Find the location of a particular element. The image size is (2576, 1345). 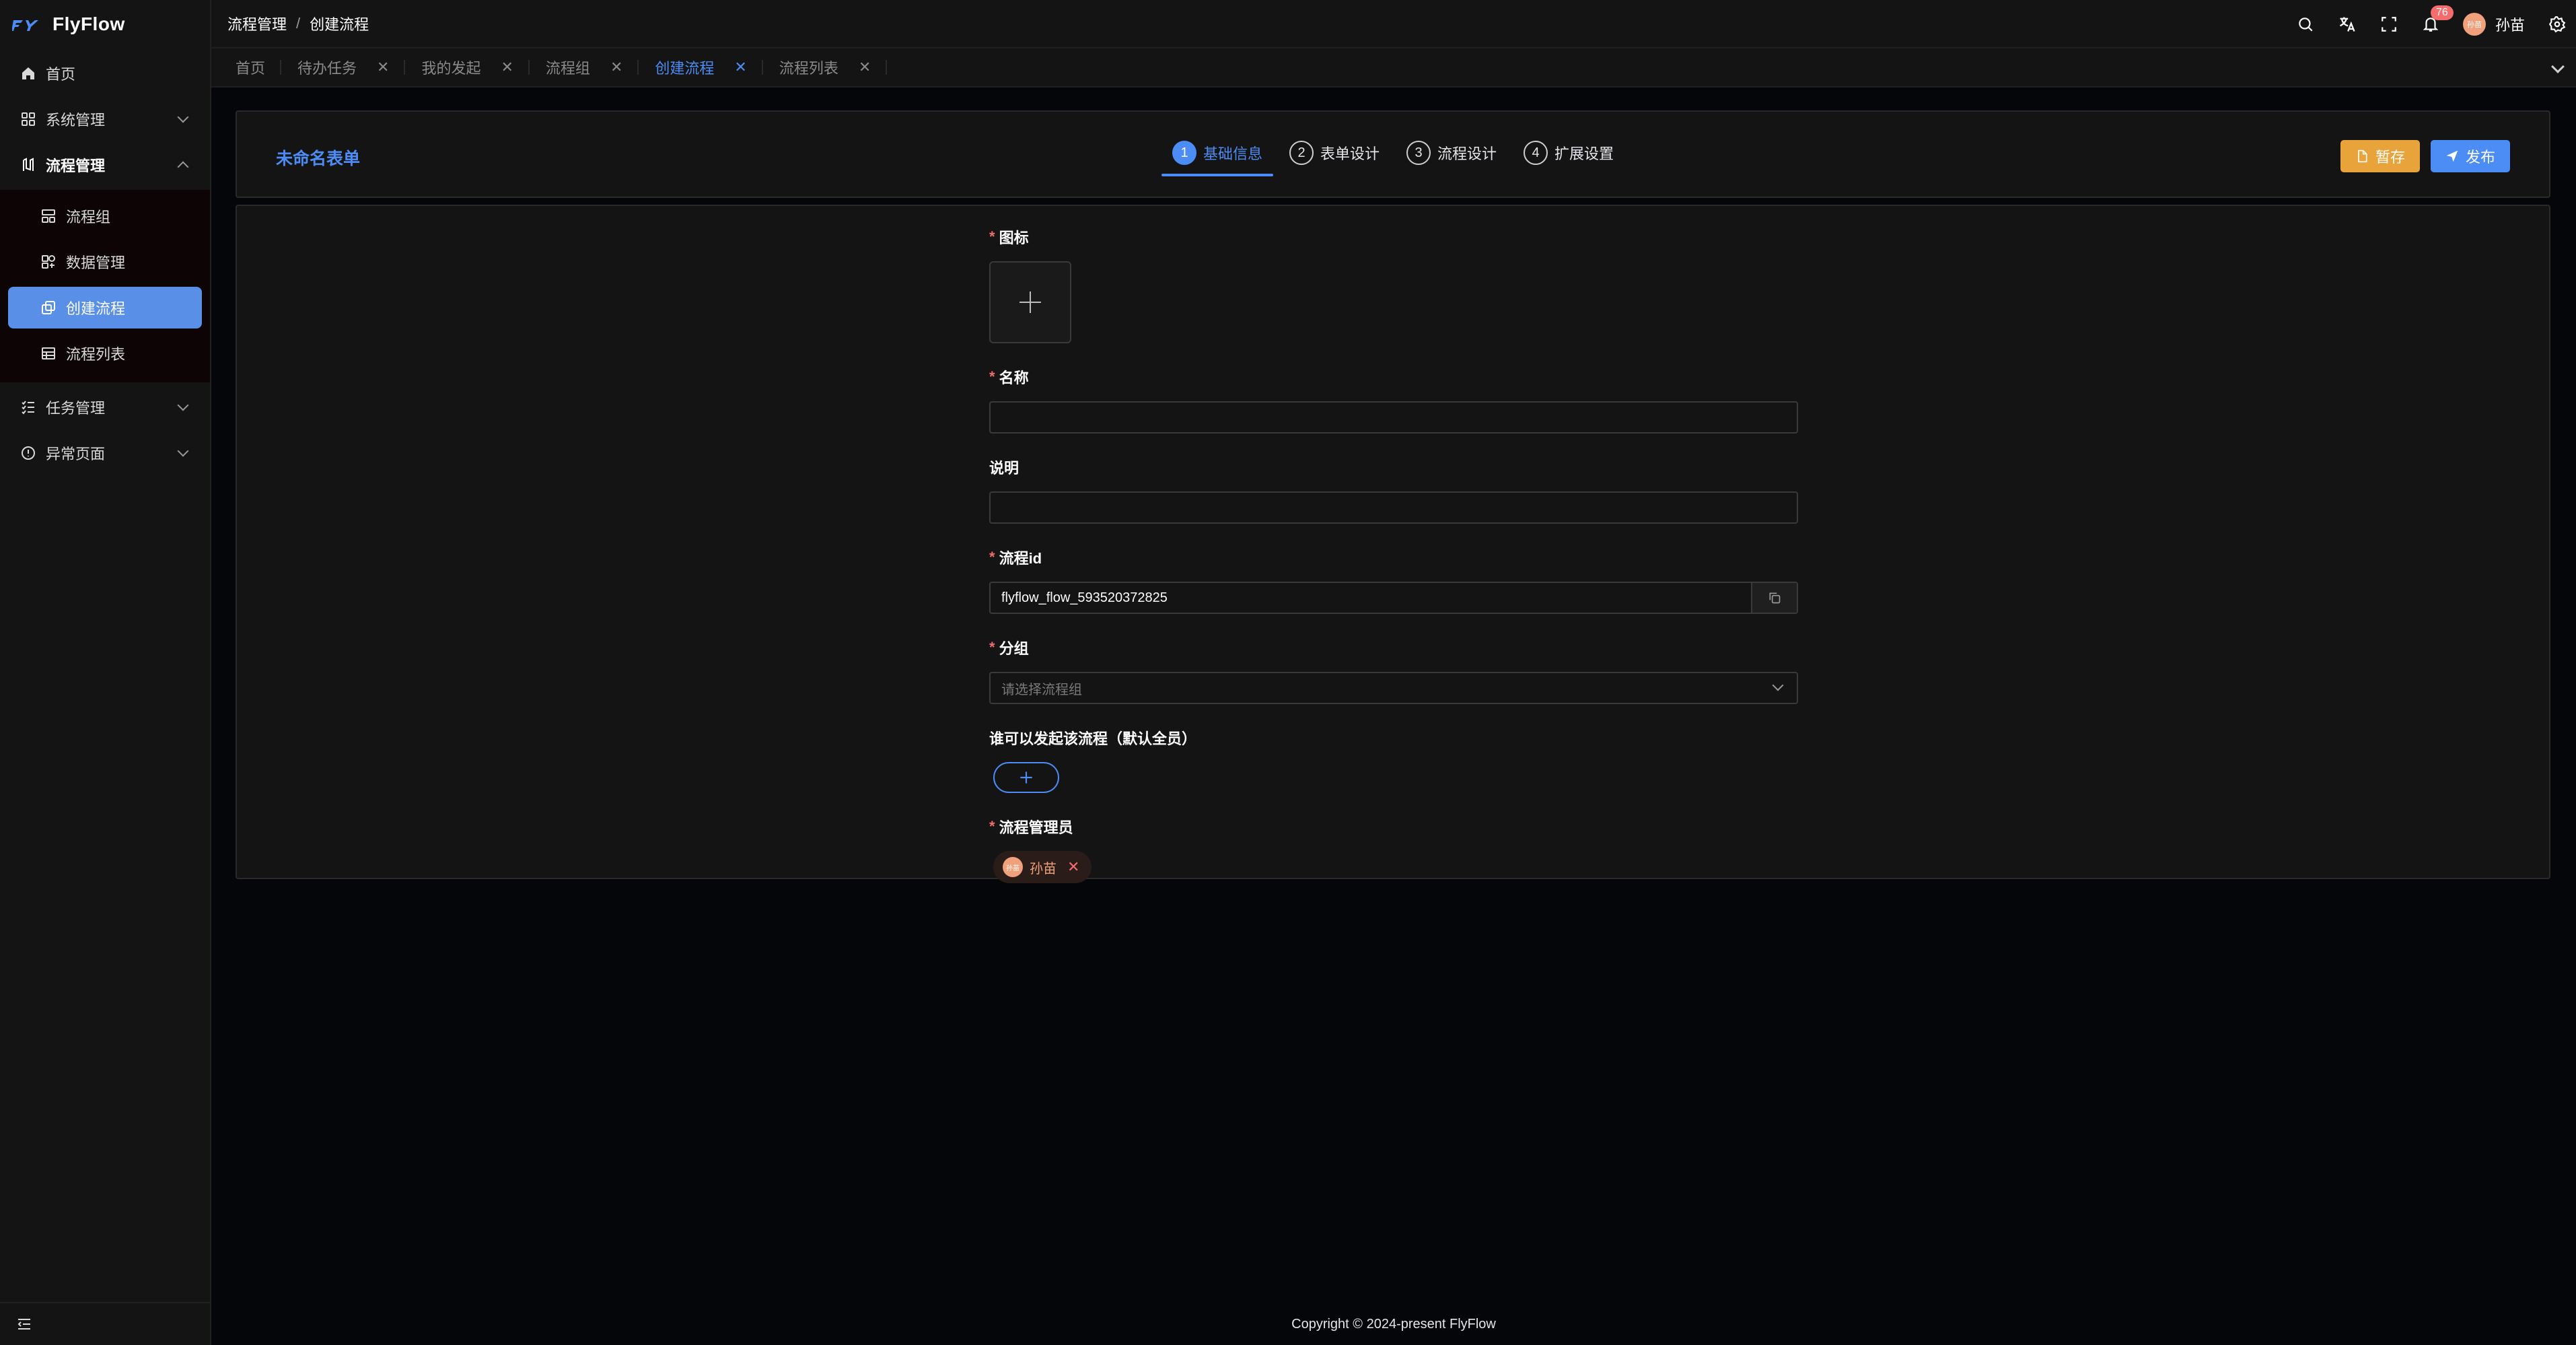

step-flow-design: 3 流程设计 is located at coordinates (1451, 153).